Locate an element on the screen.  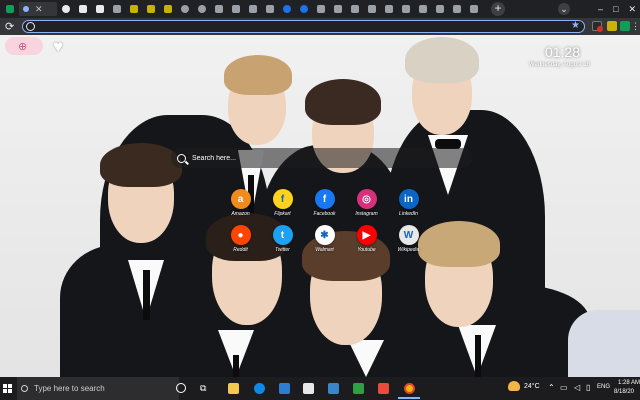
tab-active: ✕ is located at coordinates (38, 9).